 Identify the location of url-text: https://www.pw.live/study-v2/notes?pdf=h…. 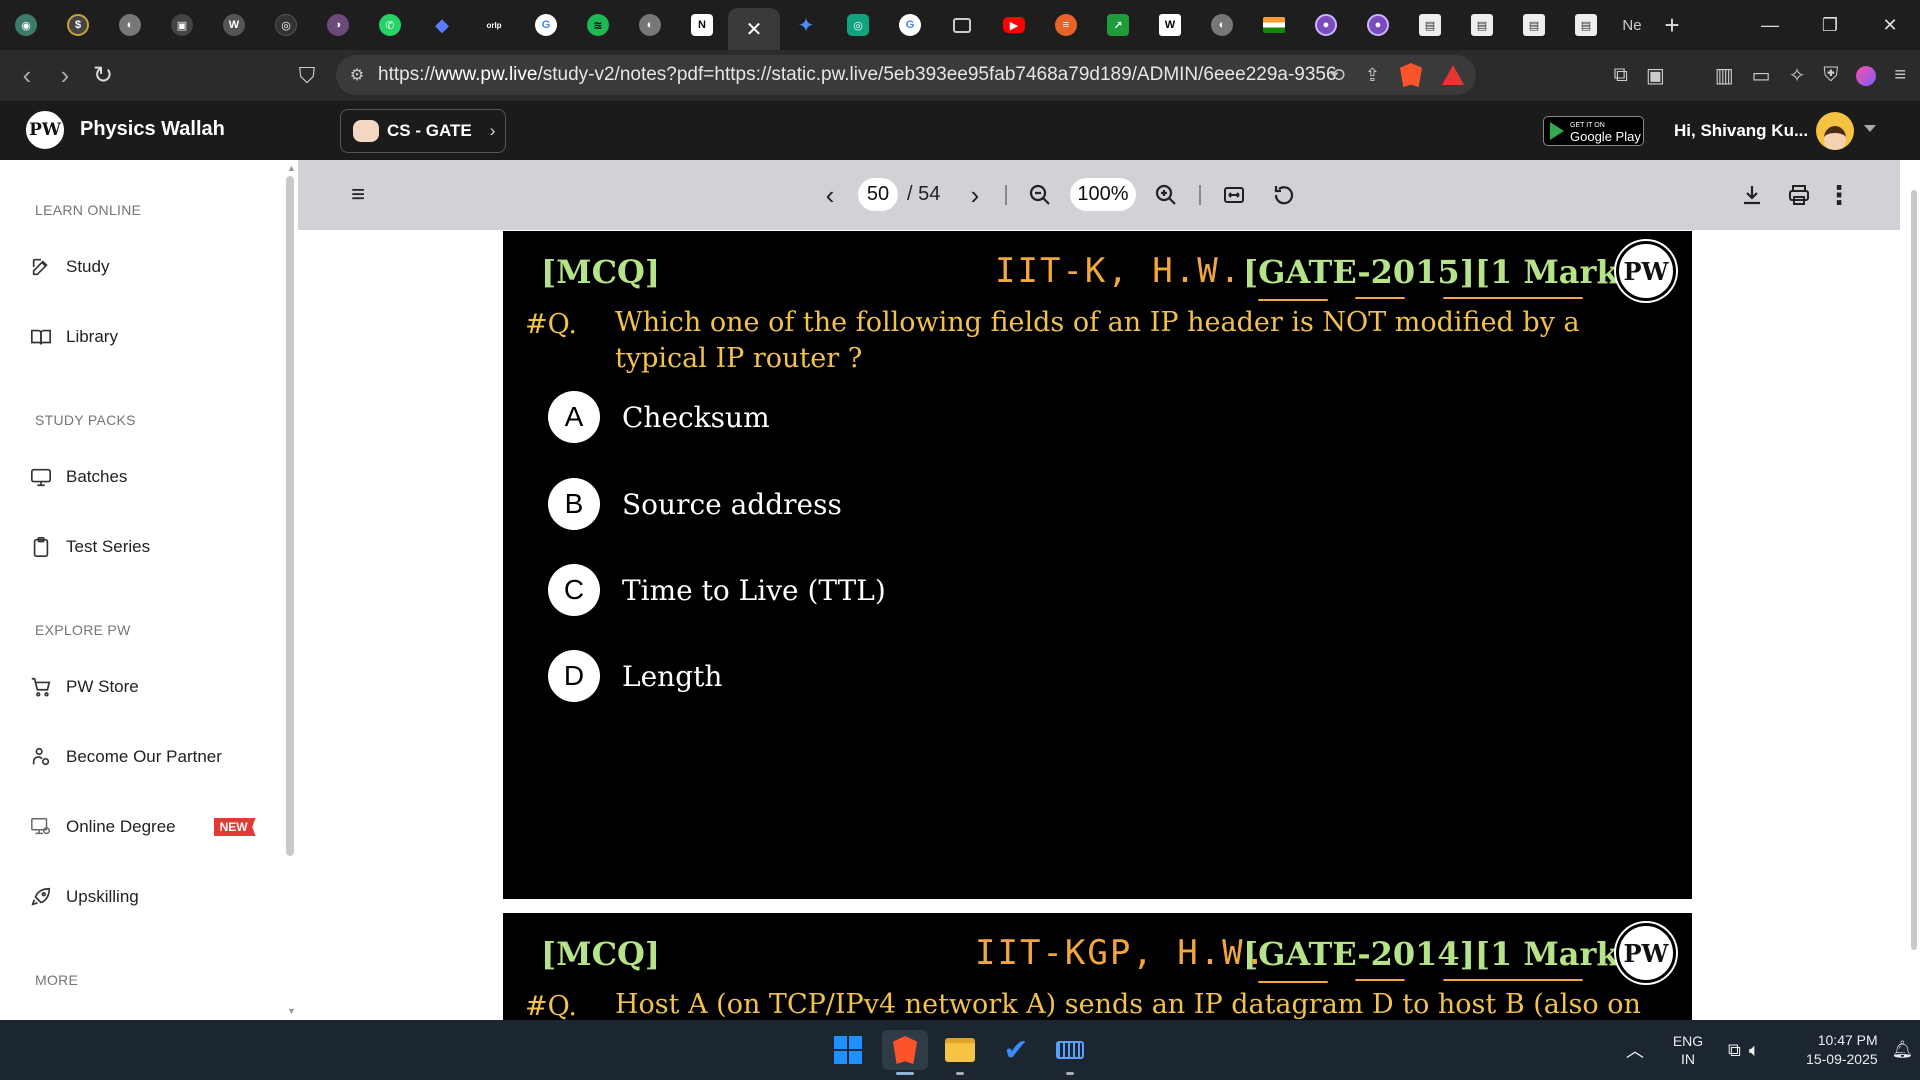
(858, 75).